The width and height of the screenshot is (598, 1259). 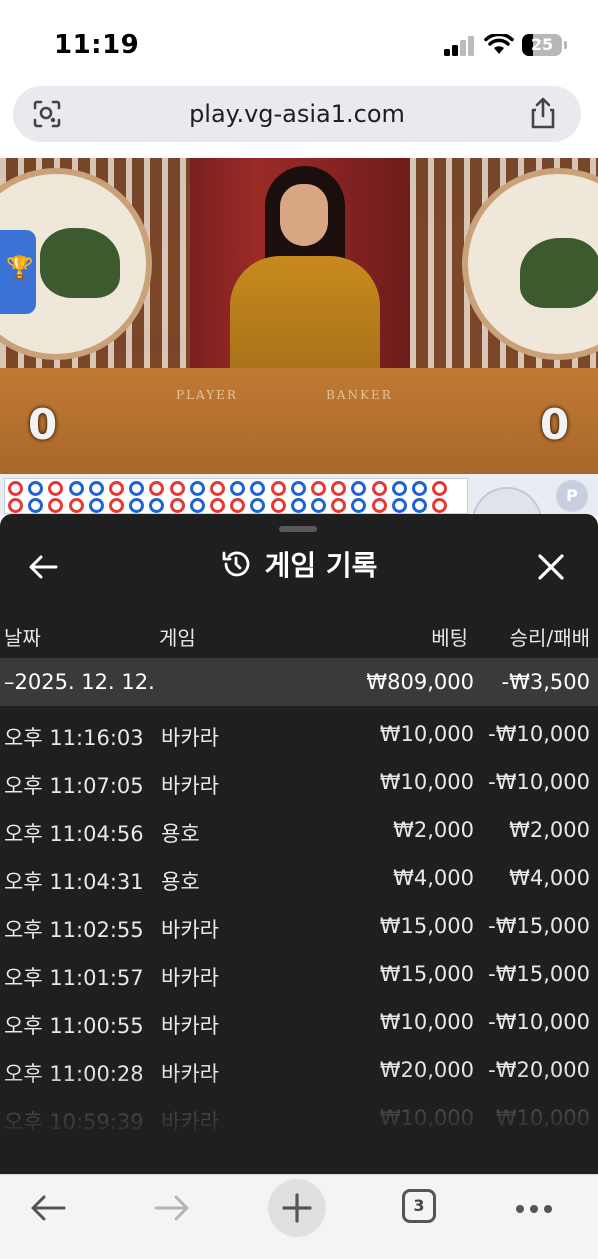 What do you see at coordinates (299, 732) in the screenshot?
I see `history-row: 오후 11:16:03 바카라 ₩10,000 -₩10,000` at bounding box center [299, 732].